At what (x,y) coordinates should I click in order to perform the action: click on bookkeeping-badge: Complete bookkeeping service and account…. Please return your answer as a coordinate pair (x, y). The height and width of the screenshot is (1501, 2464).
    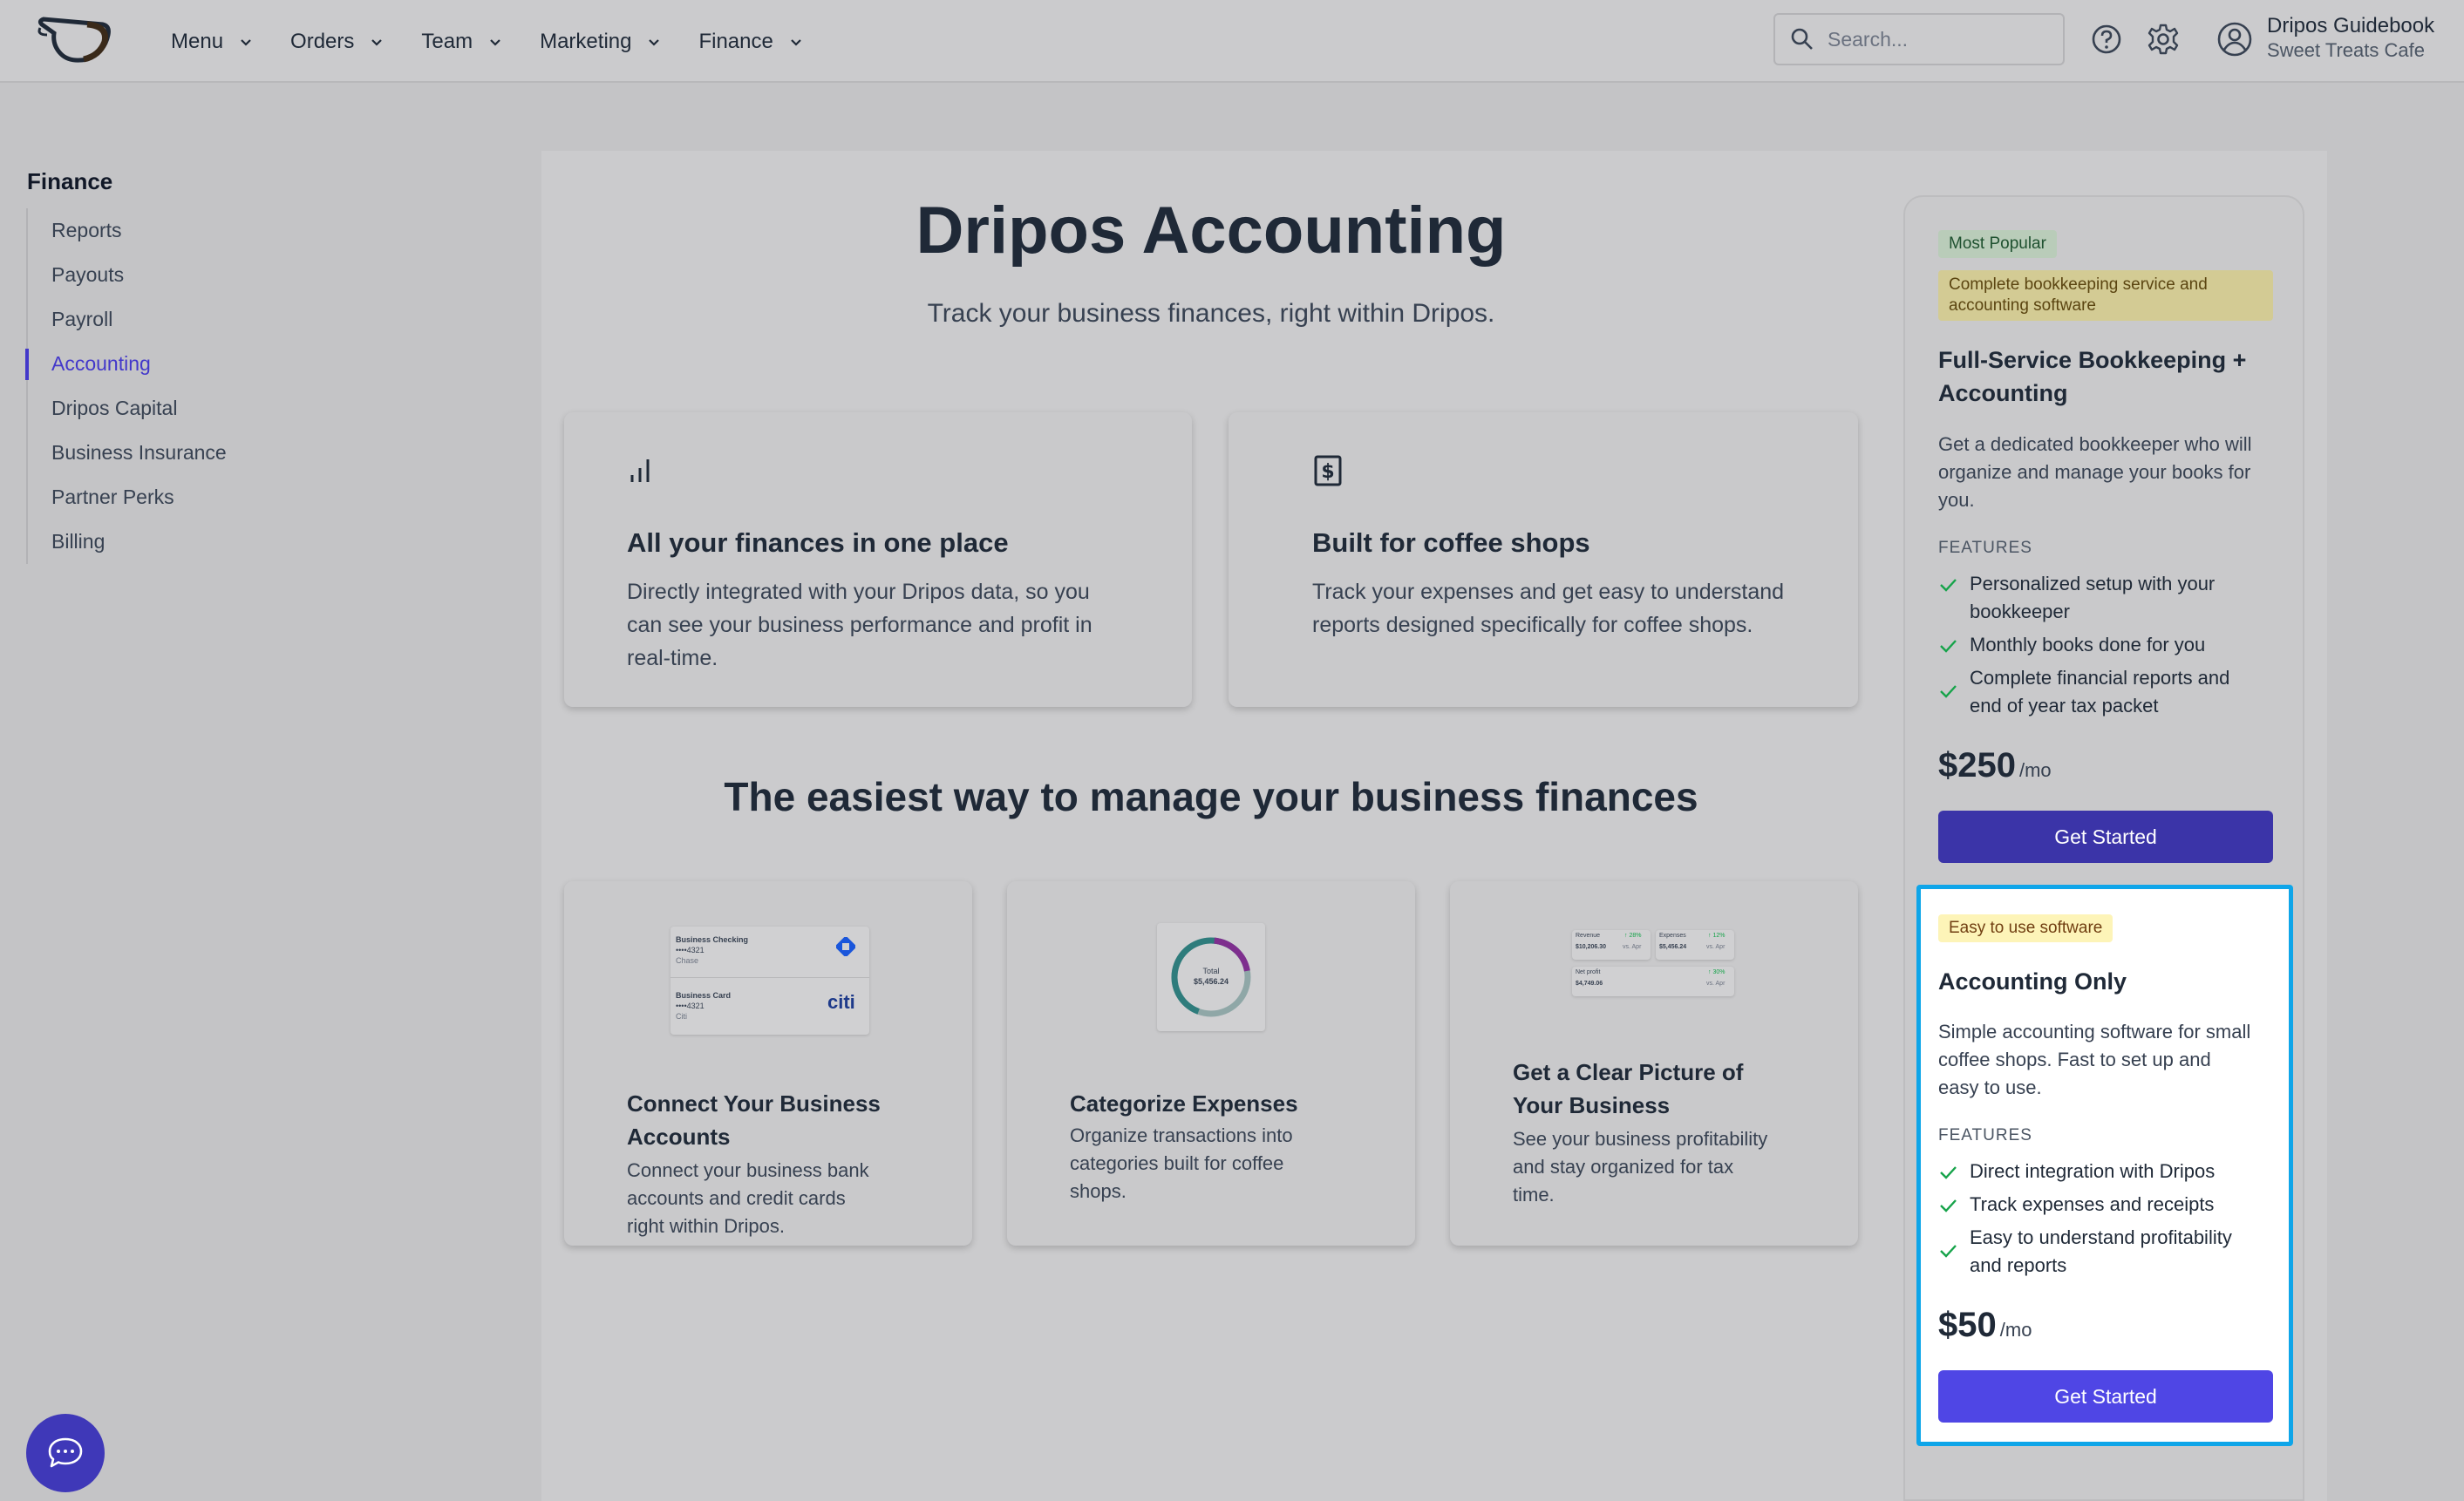
    Looking at the image, I should click on (2105, 296).